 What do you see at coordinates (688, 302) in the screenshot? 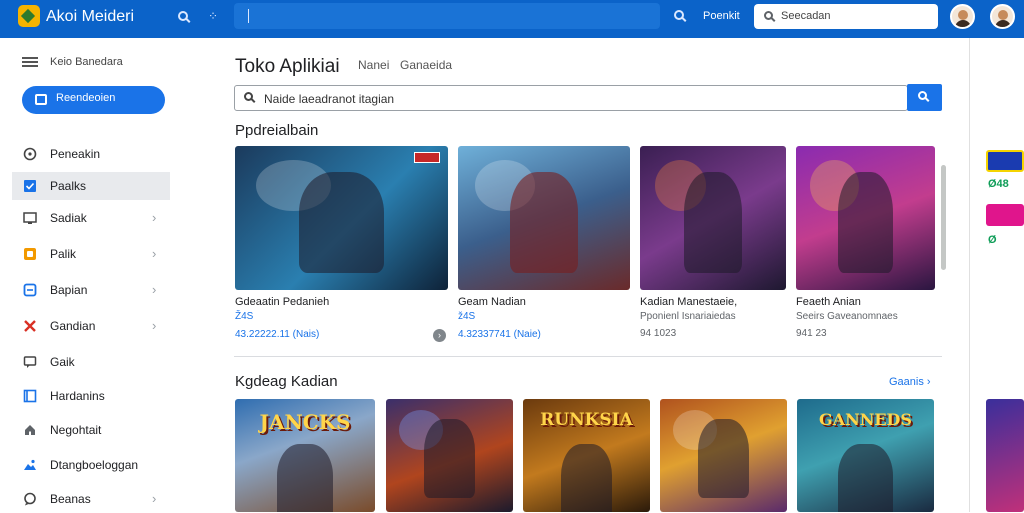
I see `app-name: Kadian Manestaeie,` at bounding box center [688, 302].